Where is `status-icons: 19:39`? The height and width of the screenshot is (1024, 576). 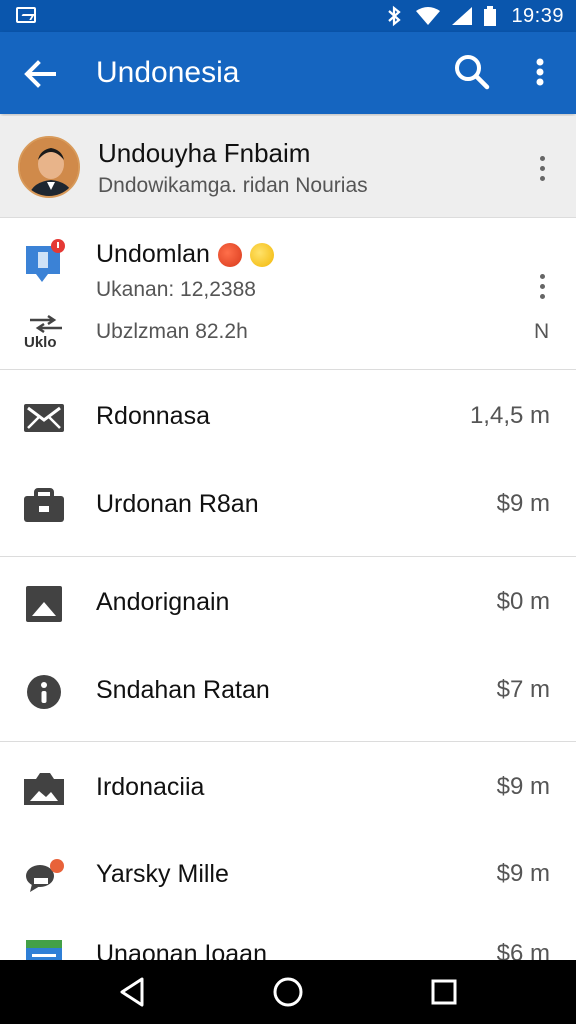 status-icons: 19:39 is located at coordinates (473, 16).